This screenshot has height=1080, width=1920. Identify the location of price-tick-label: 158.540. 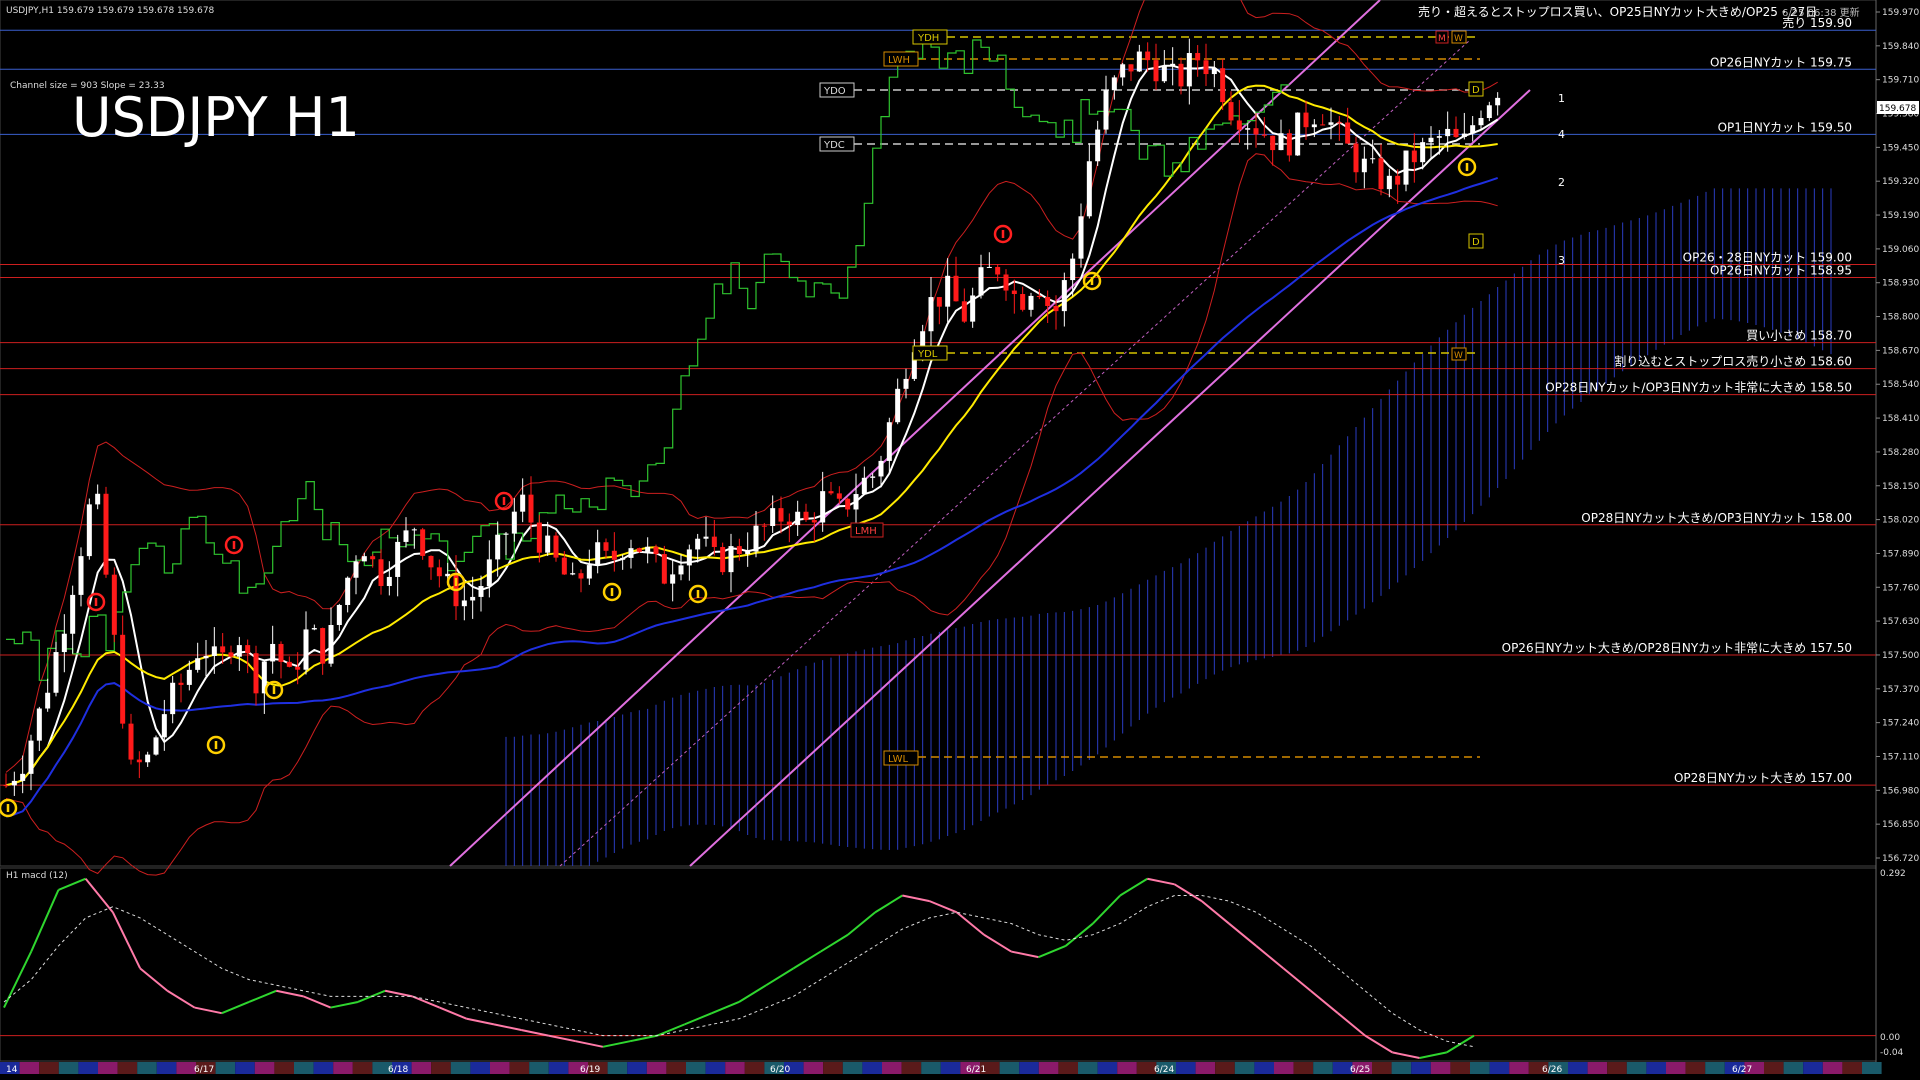
(1900, 385).